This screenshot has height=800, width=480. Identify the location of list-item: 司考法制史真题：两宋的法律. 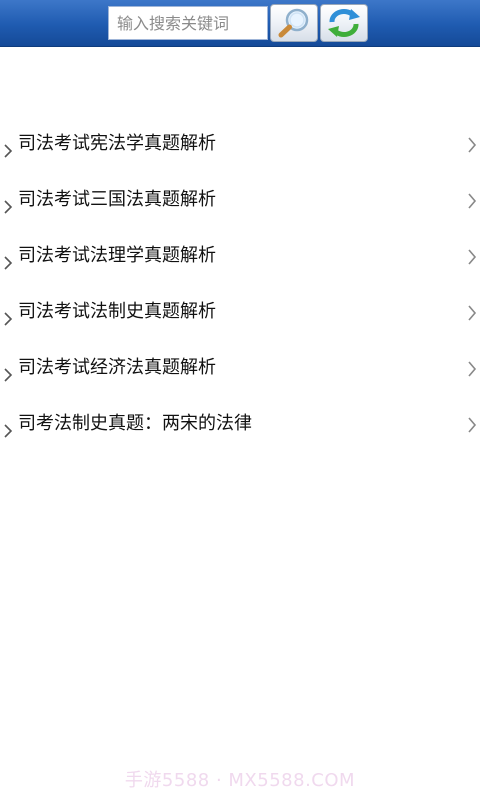
(240, 426).